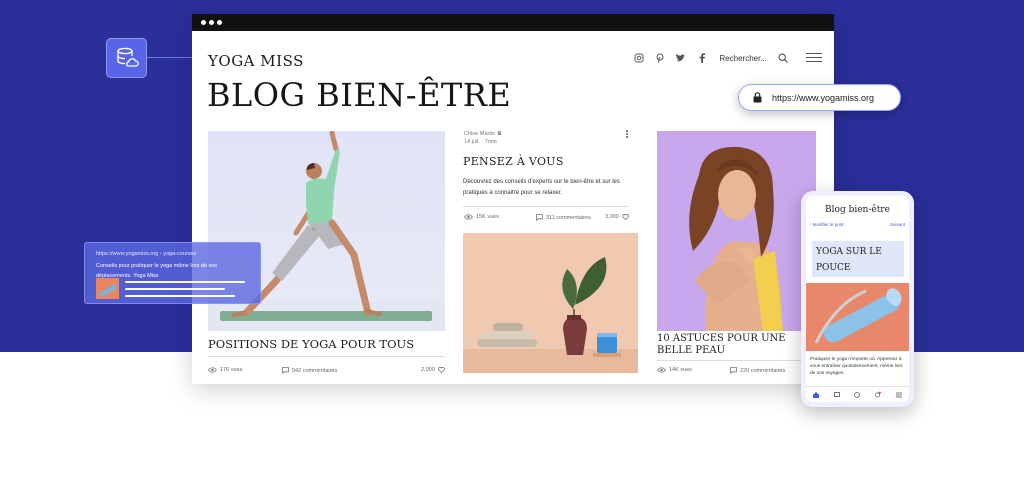  What do you see at coordinates (315, 370) in the screenshot?
I see `comments-label: 542 commentaires` at bounding box center [315, 370].